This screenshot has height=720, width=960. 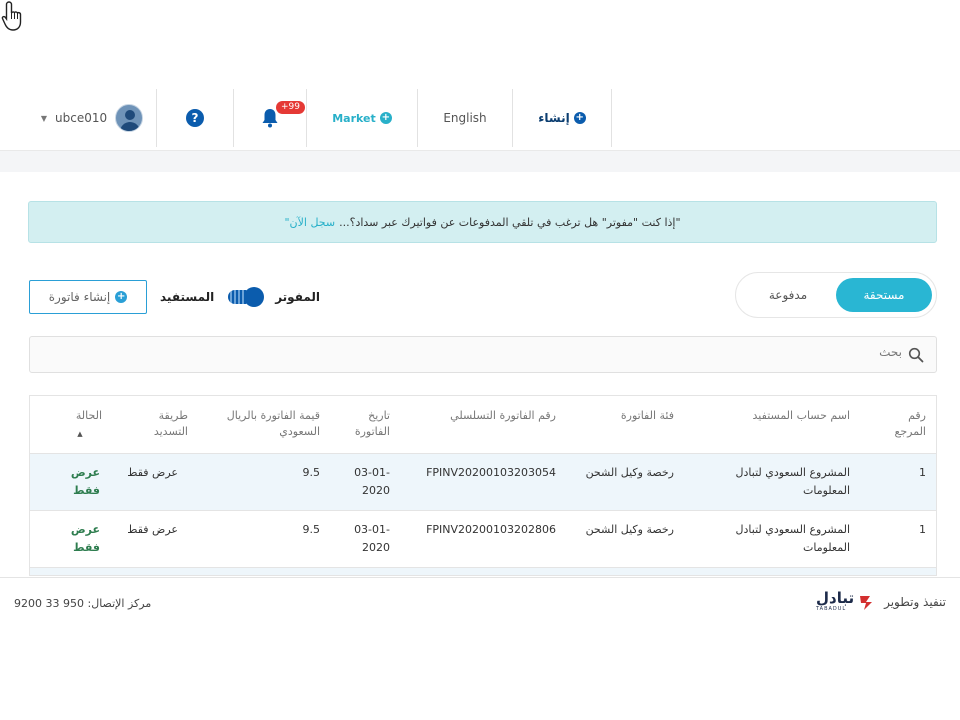 I want to click on create-invoice-button: إنشاء فاتورة +, so click(x=88, y=297).